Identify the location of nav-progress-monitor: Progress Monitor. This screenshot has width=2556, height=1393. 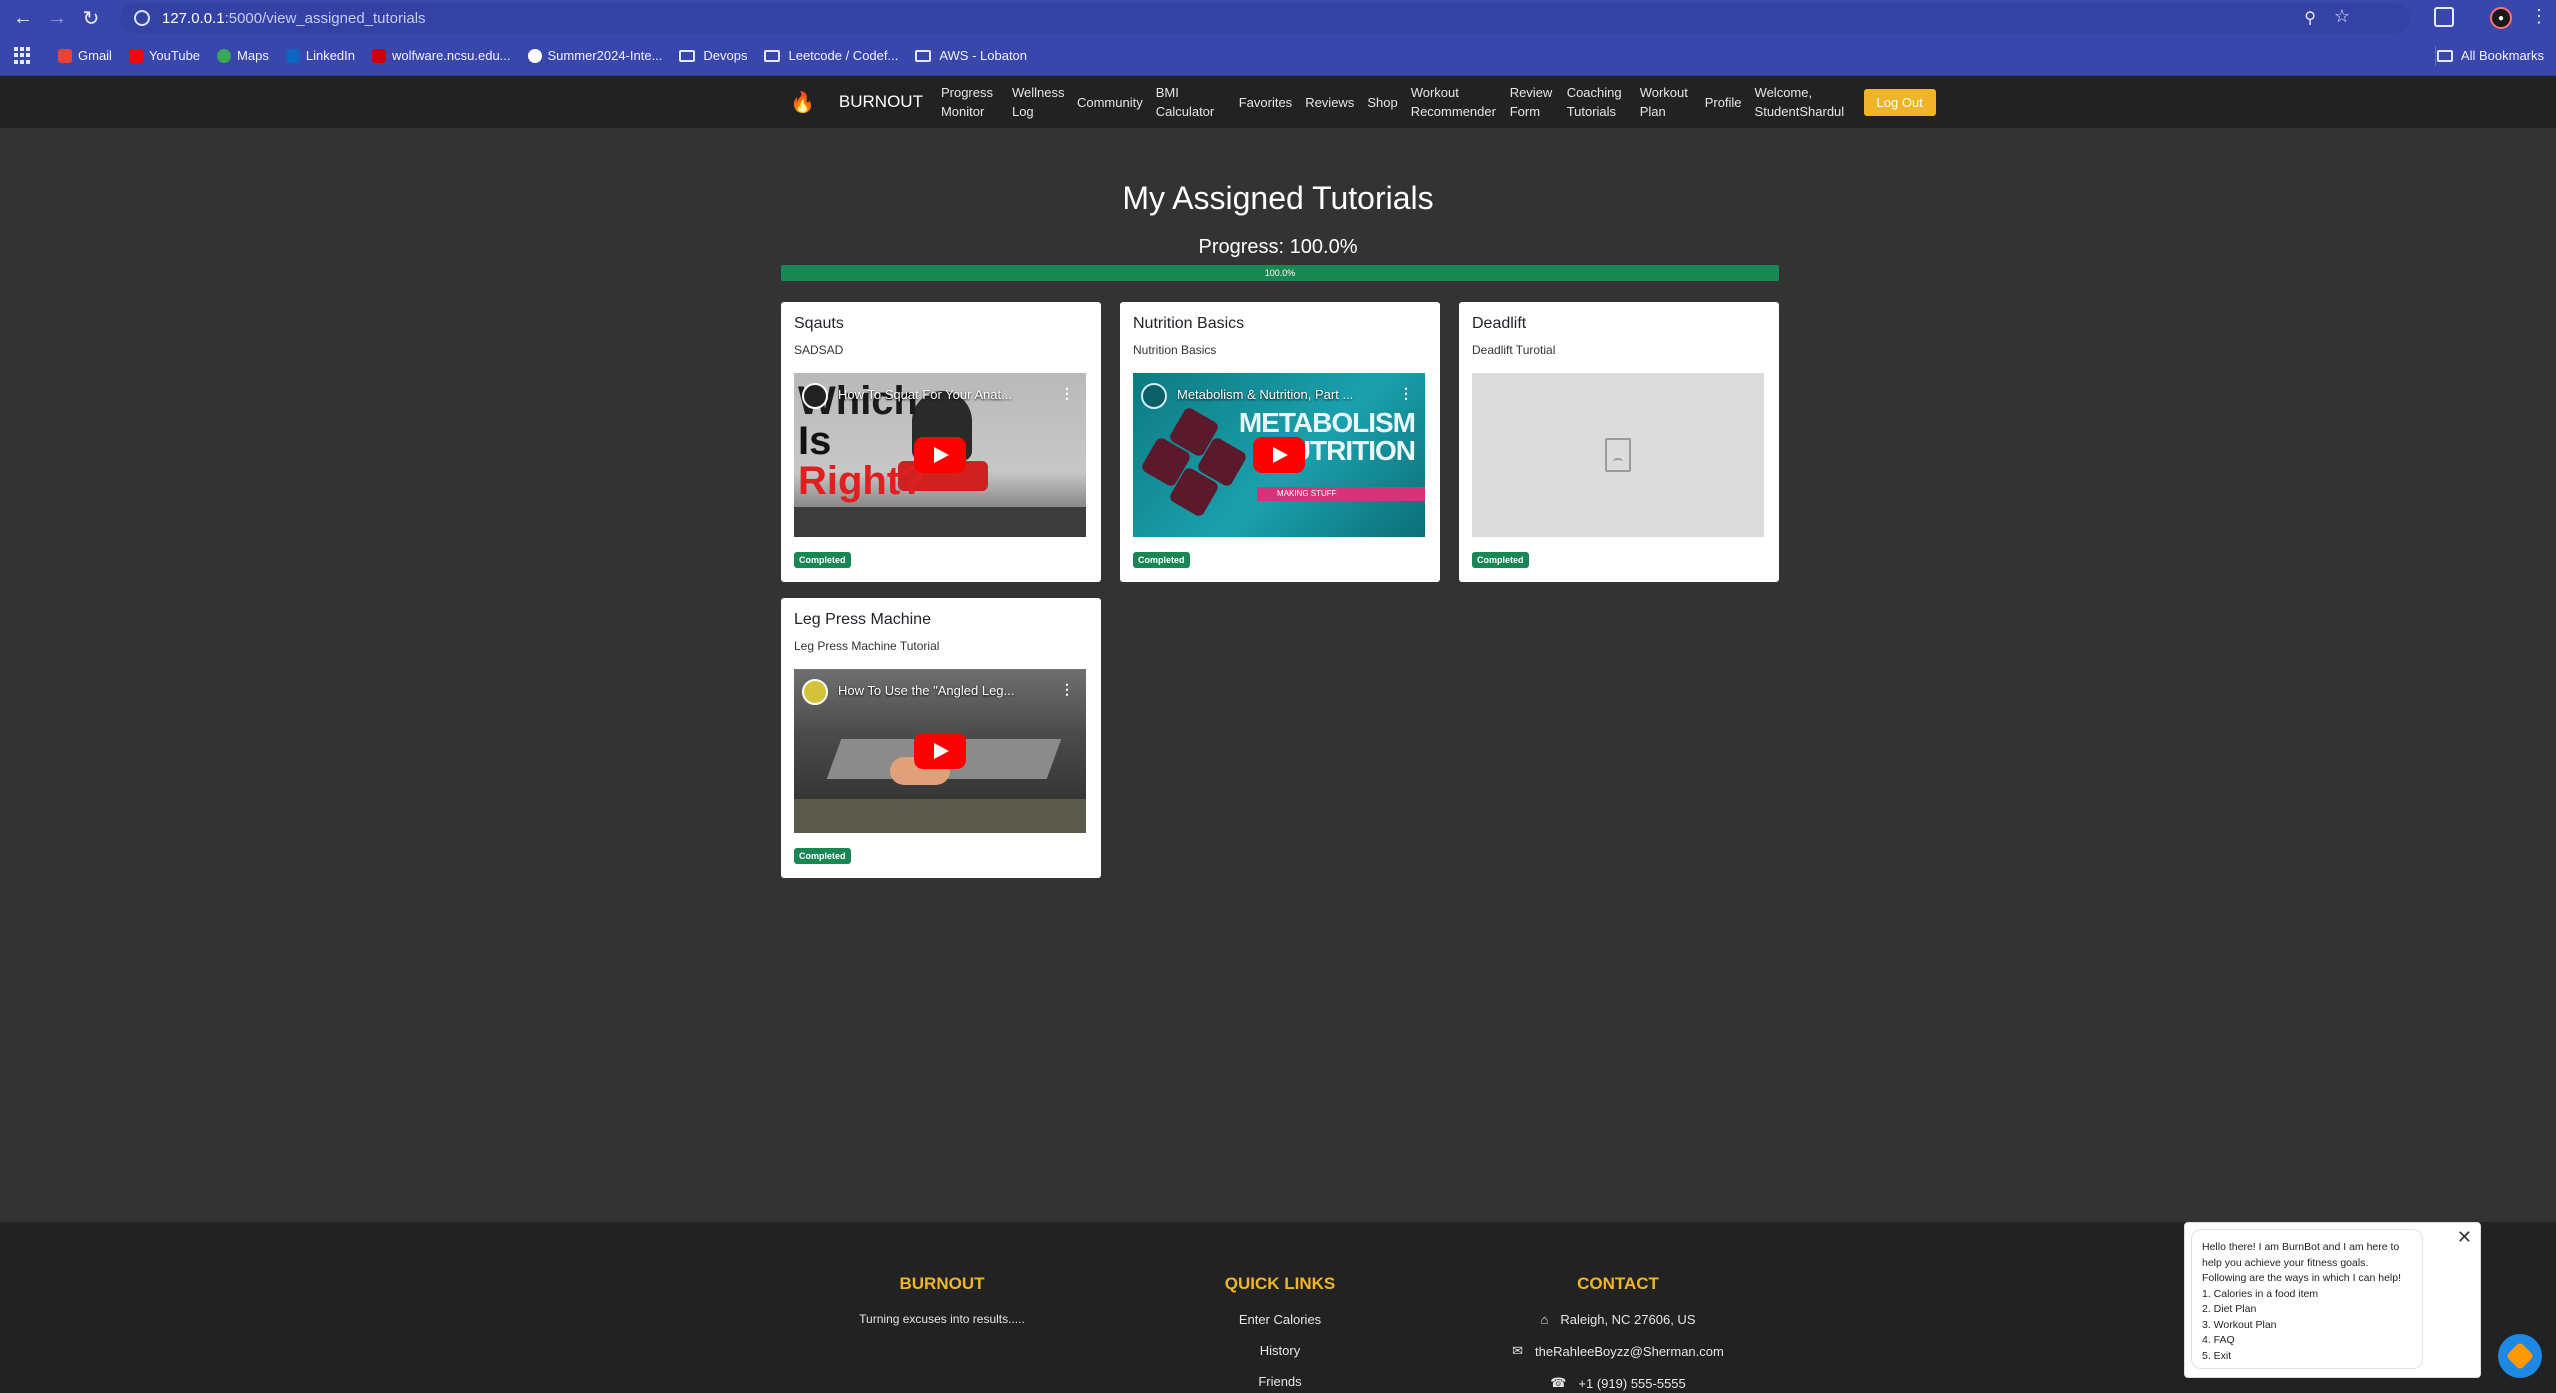
(970, 102).